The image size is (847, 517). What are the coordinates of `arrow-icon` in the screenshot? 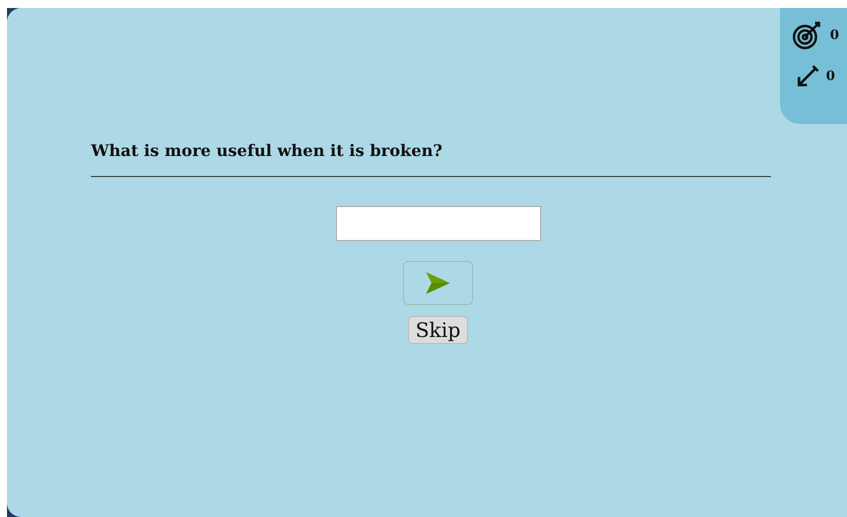 It's located at (808, 76).